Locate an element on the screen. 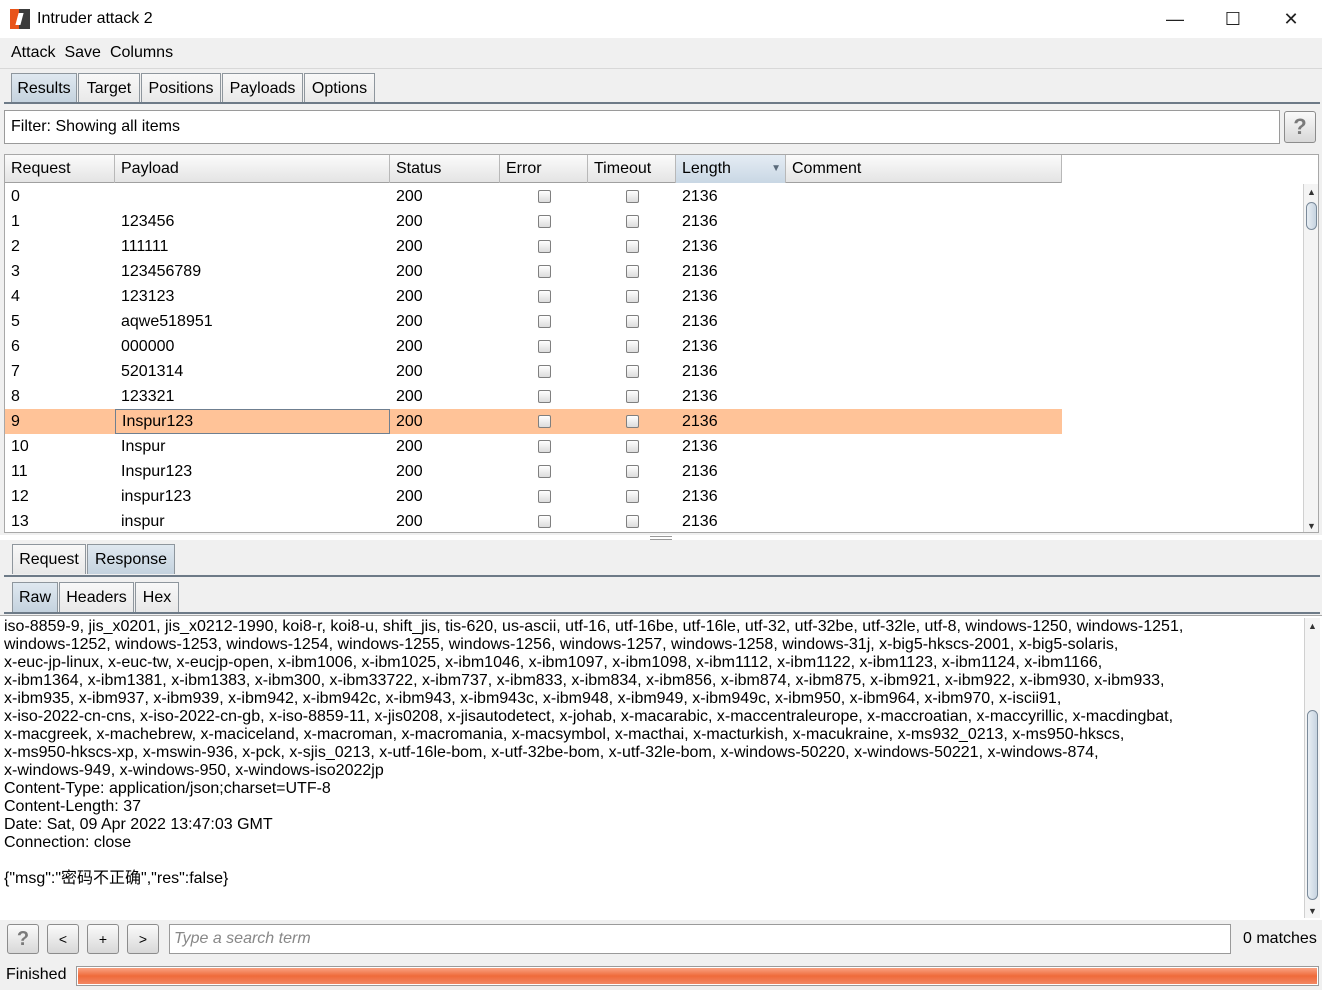 The height and width of the screenshot is (990, 1322). cell-payload: 000000 is located at coordinates (148, 346).